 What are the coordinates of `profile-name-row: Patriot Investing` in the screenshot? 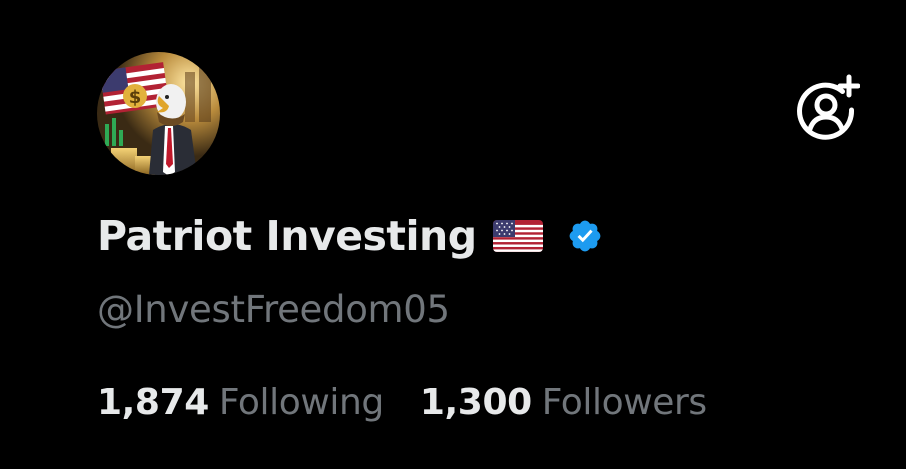 It's located at (350, 236).